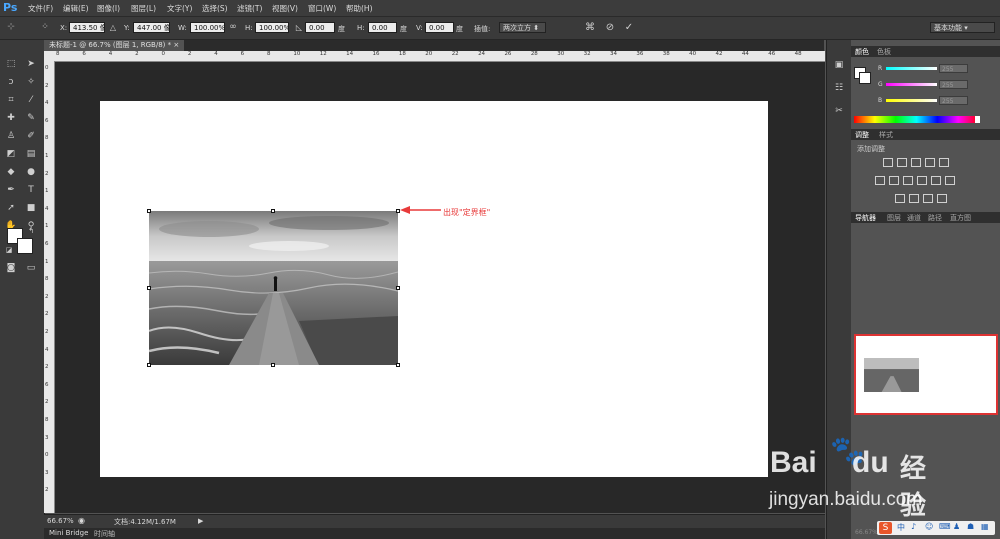 This screenshot has height=539, width=1000. I want to click on cancel-transform-icon: ⊘, so click(610, 27).